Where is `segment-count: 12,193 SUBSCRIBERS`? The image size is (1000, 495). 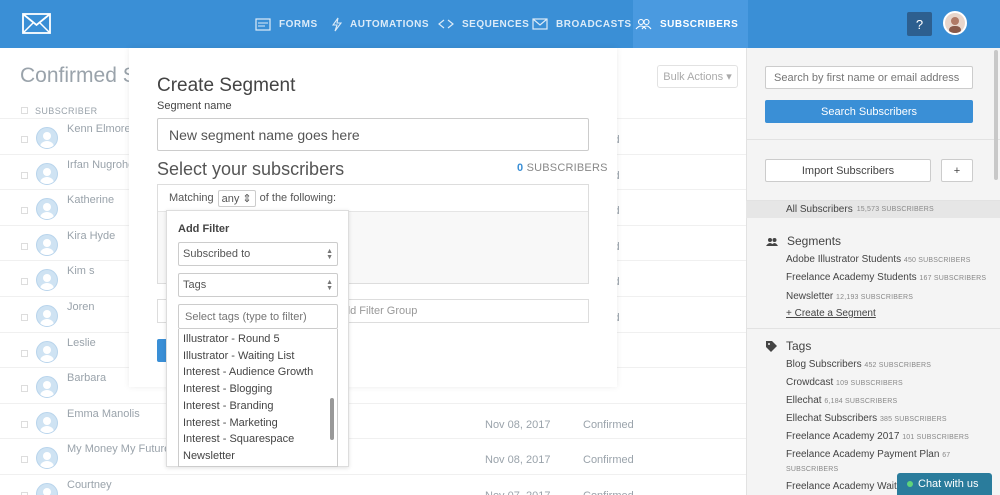
segment-count: 12,193 SUBSCRIBERS is located at coordinates (875, 297).